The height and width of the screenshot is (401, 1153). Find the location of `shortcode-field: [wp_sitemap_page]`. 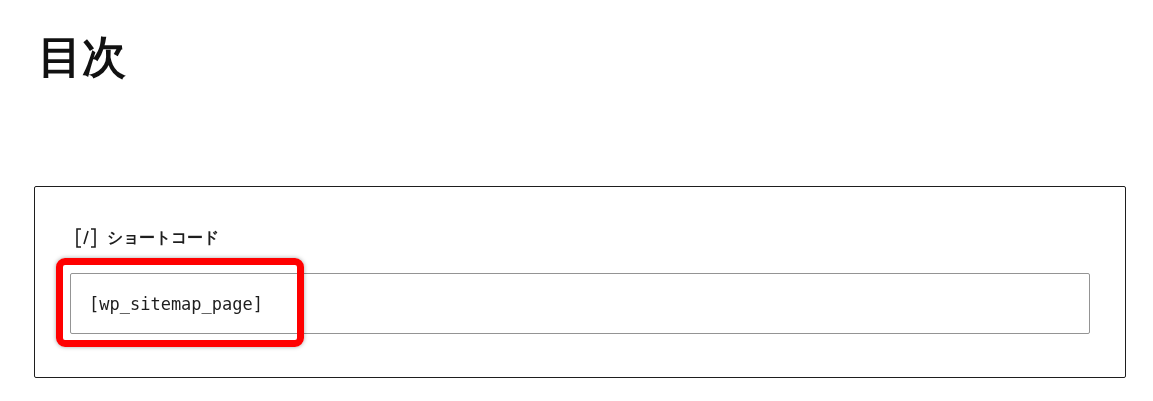

shortcode-field: [wp_sitemap_page] is located at coordinates (580, 303).